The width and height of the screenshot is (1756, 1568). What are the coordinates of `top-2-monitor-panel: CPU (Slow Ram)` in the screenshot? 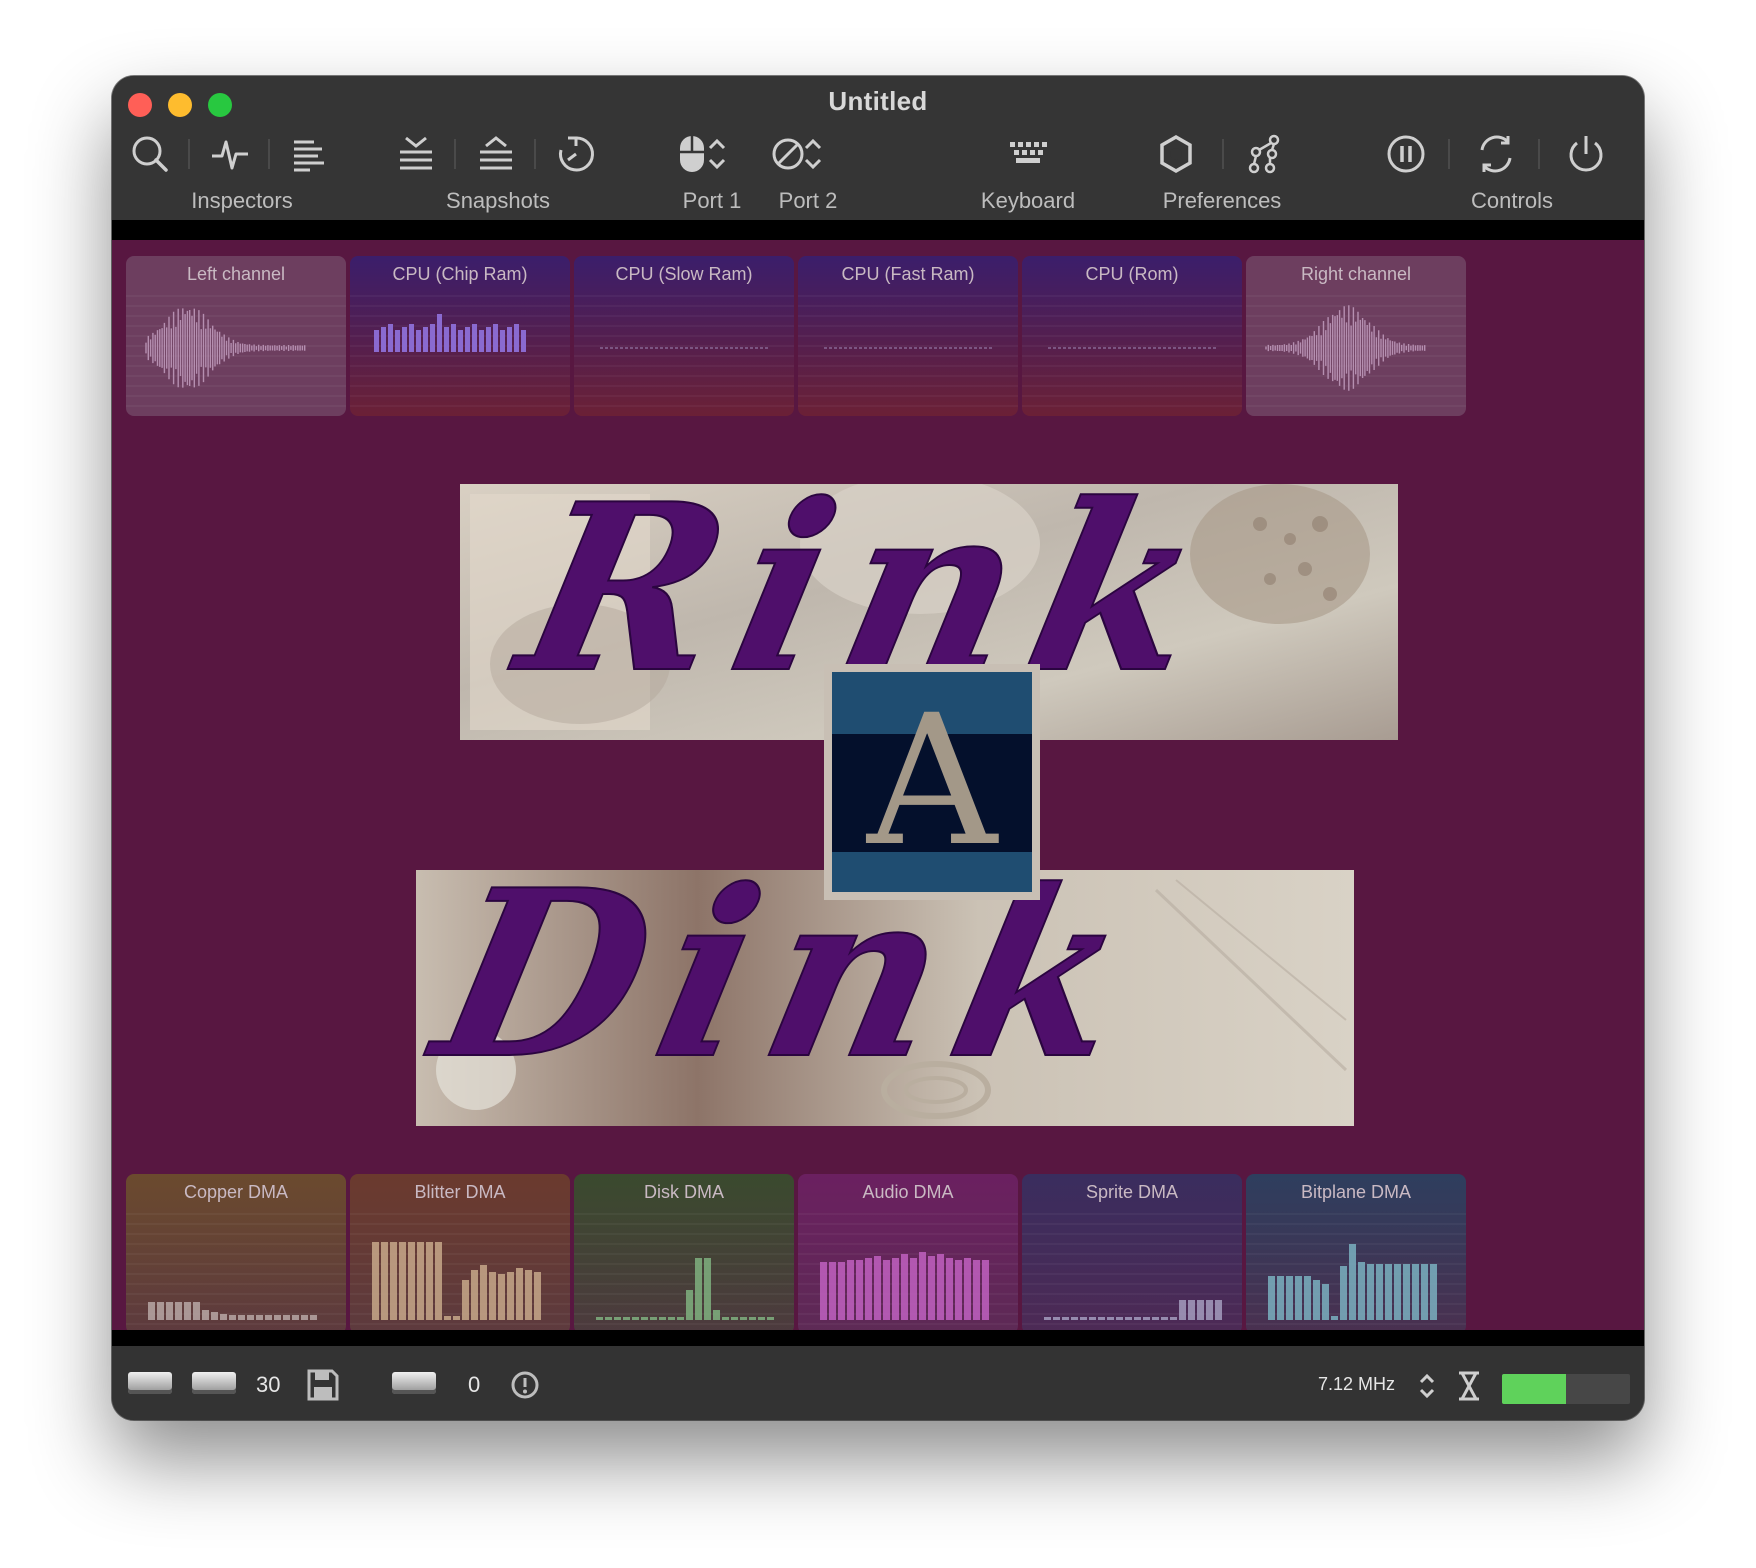 It's located at (684, 336).